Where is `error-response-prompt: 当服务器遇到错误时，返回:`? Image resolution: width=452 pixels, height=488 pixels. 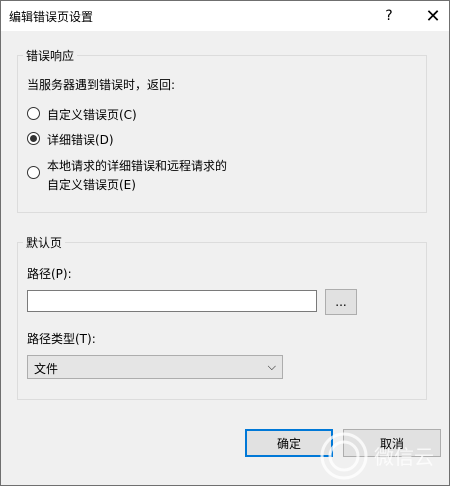
error-response-prompt: 当服务器遇到错误时，返回: is located at coordinates (101, 85).